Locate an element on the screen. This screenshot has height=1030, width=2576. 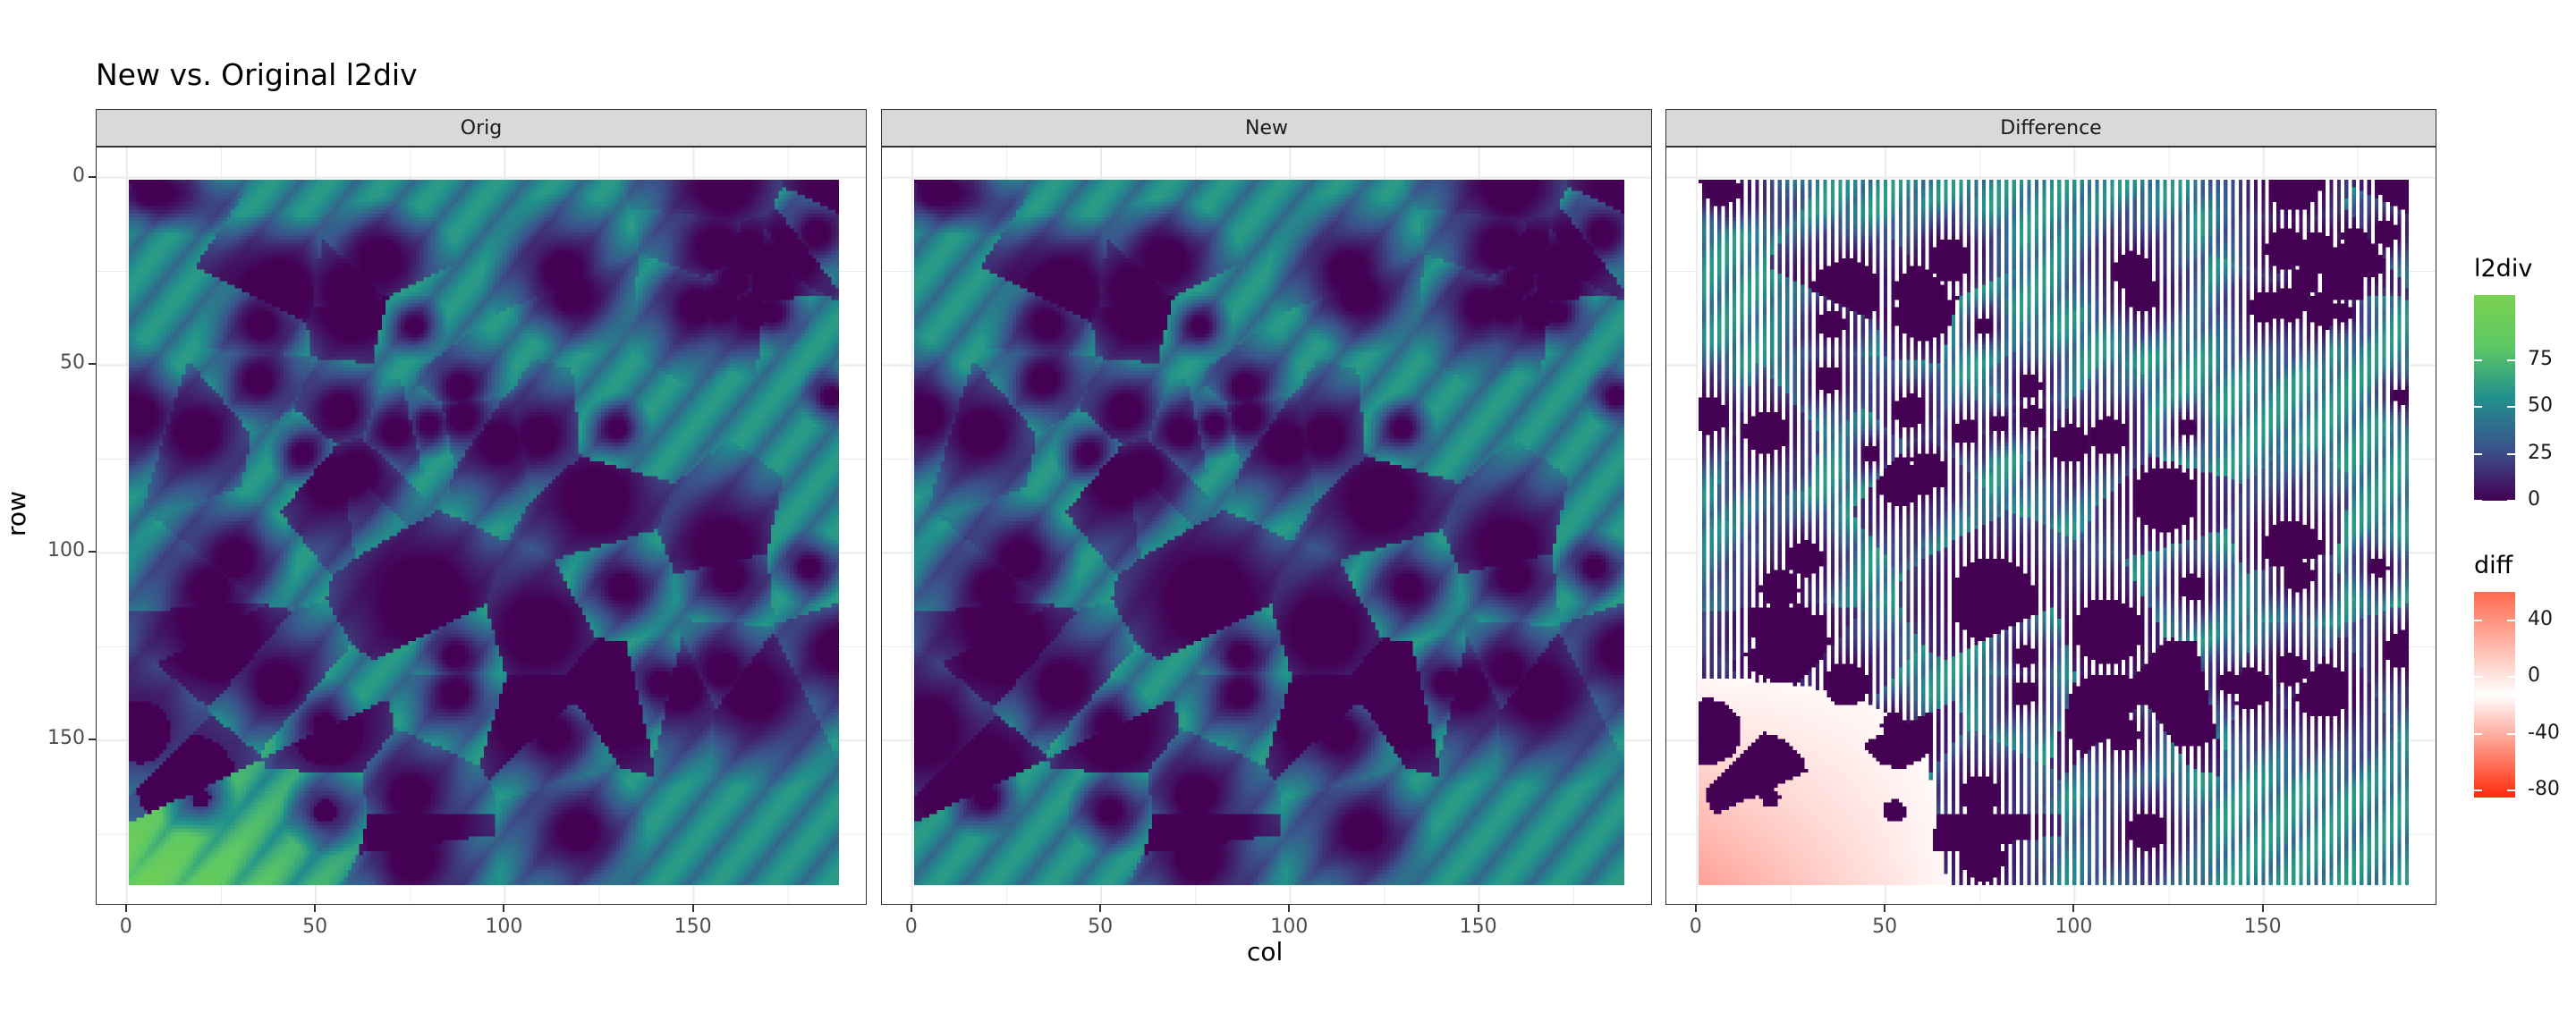
facet-strip-orig: Orig is located at coordinates (481, 128).